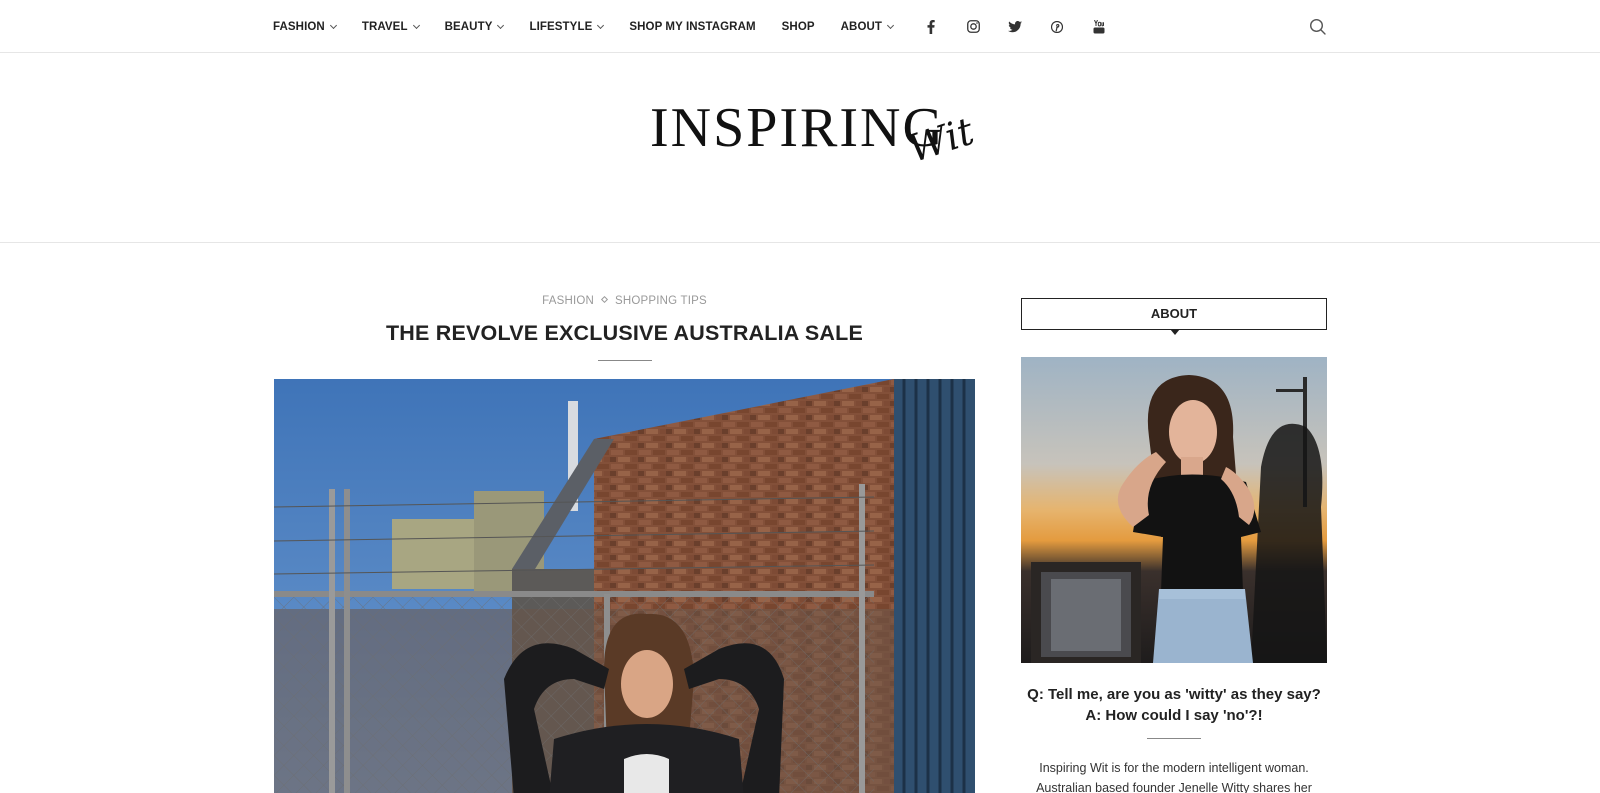  Describe the element at coordinates (561, 26) in the screenshot. I see `nav-item-label: LIFESTYLE` at that location.